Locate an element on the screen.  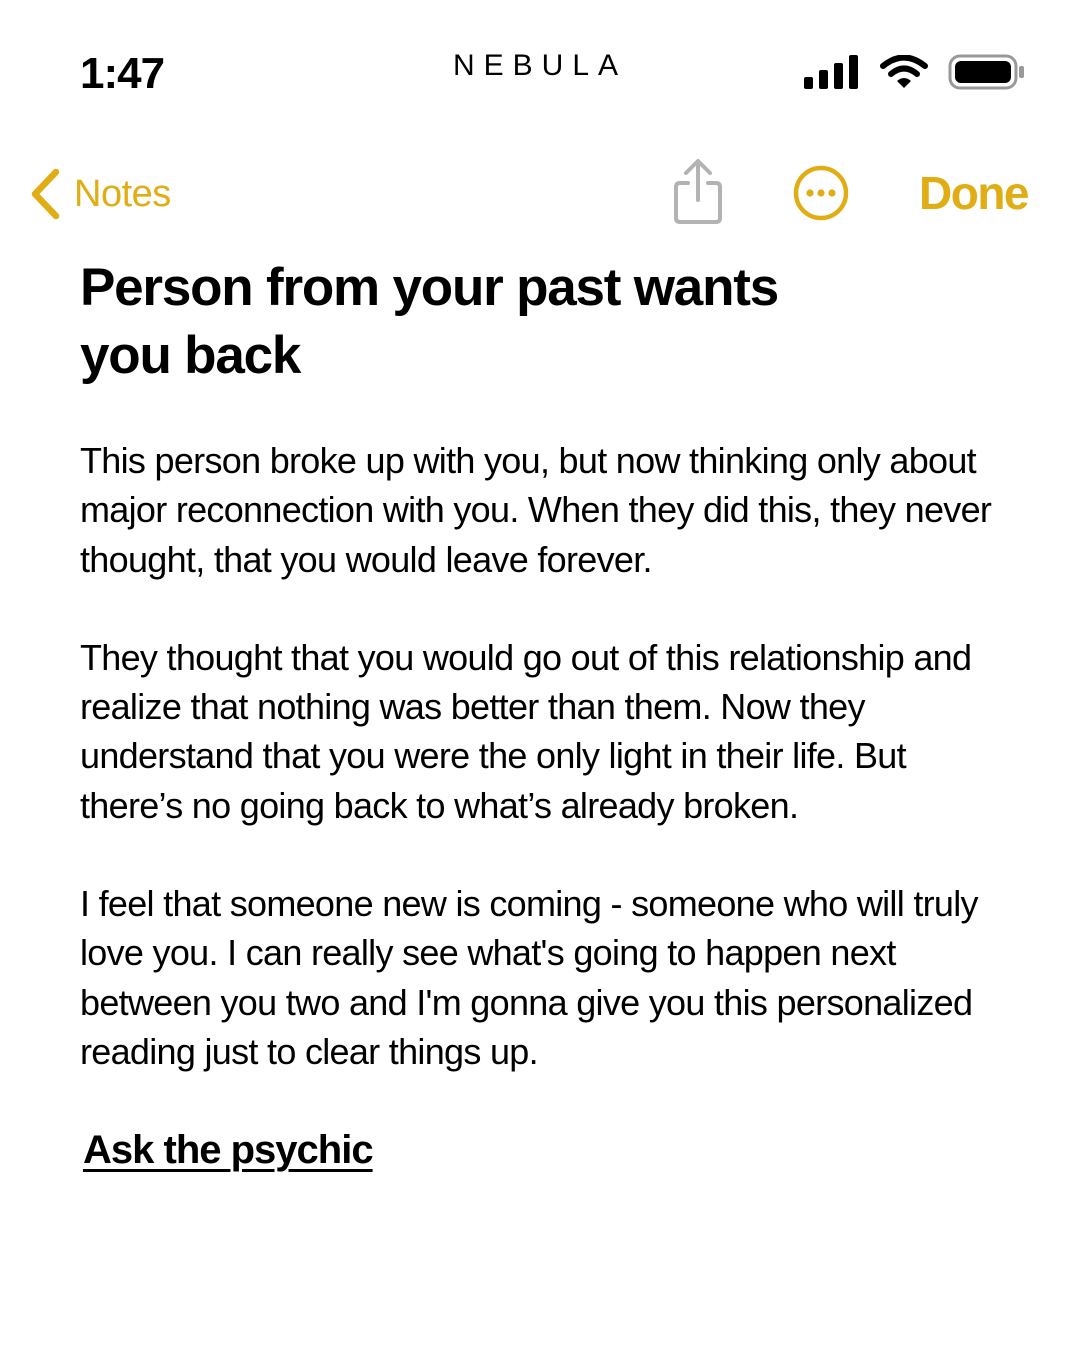
battery-icon is located at coordinates (986, 72).